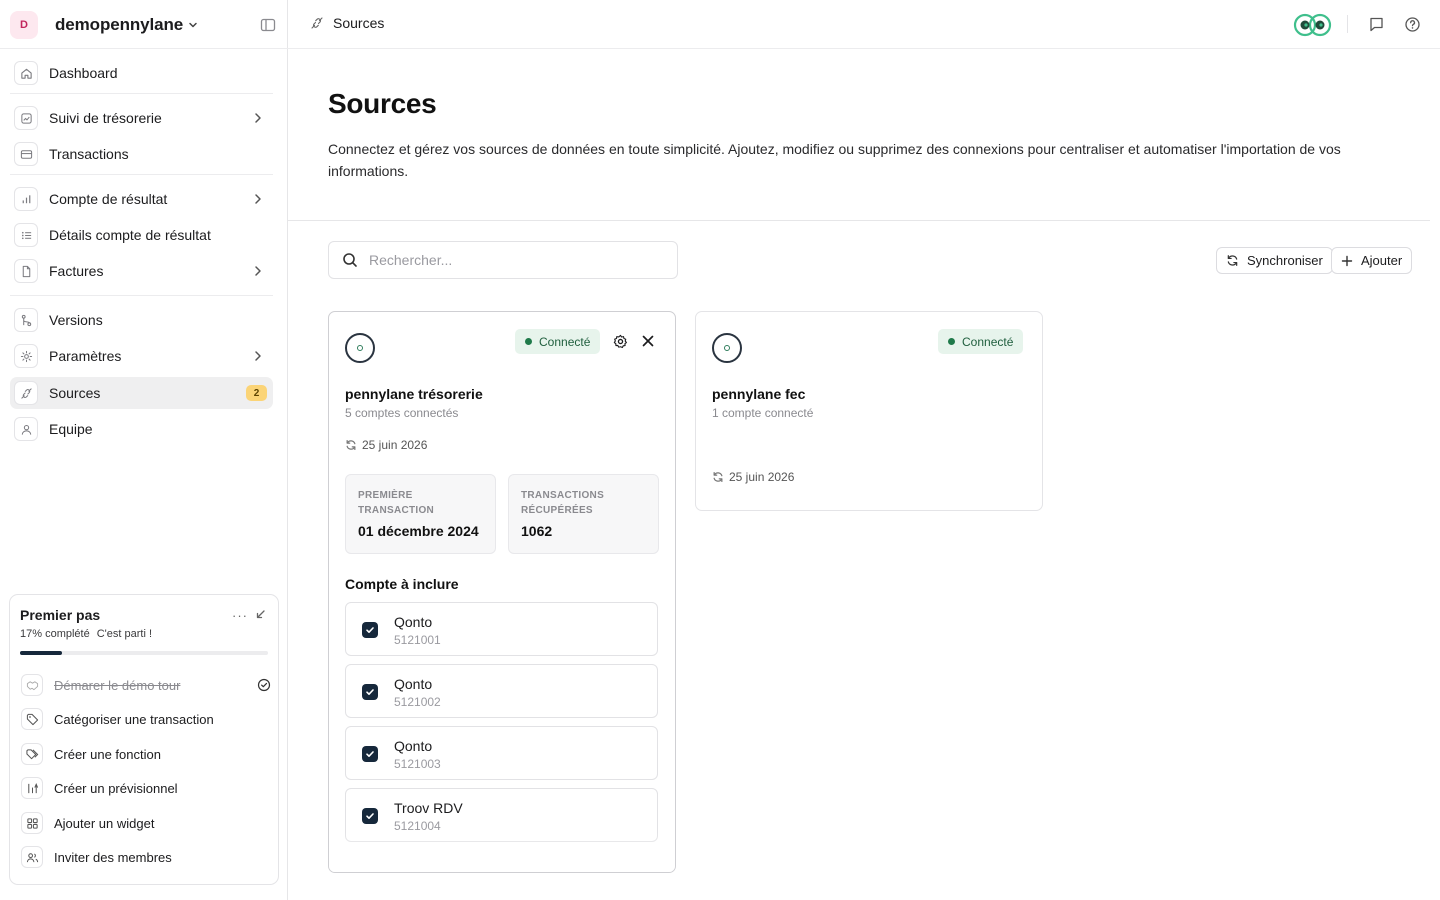 Image resolution: width=1440 pixels, height=900 pixels. Describe the element at coordinates (565, 341) in the screenshot. I see `status-label: Connecté` at that location.